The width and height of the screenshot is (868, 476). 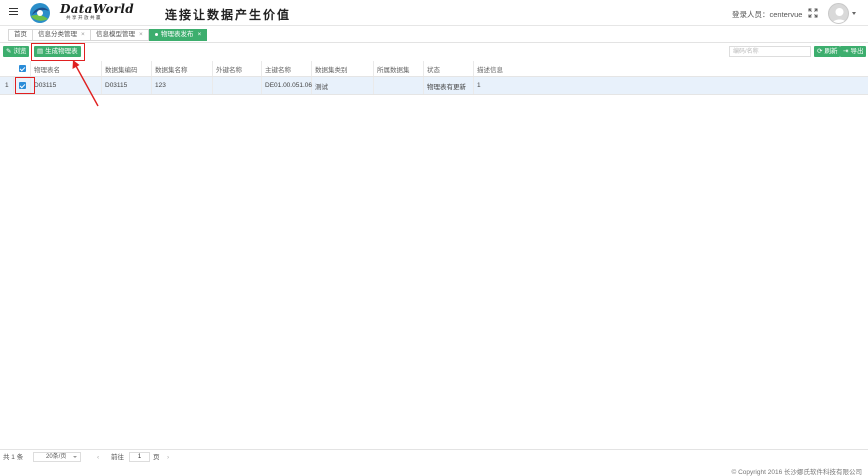 I want to click on column-header: 主键名称, so click(x=287, y=68).